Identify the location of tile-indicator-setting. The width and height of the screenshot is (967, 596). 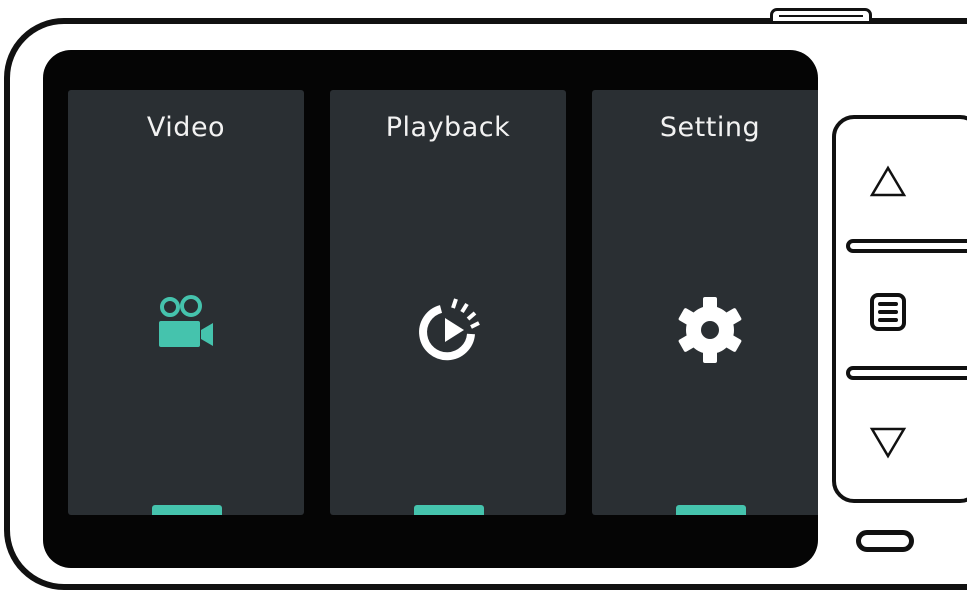
(711, 510).